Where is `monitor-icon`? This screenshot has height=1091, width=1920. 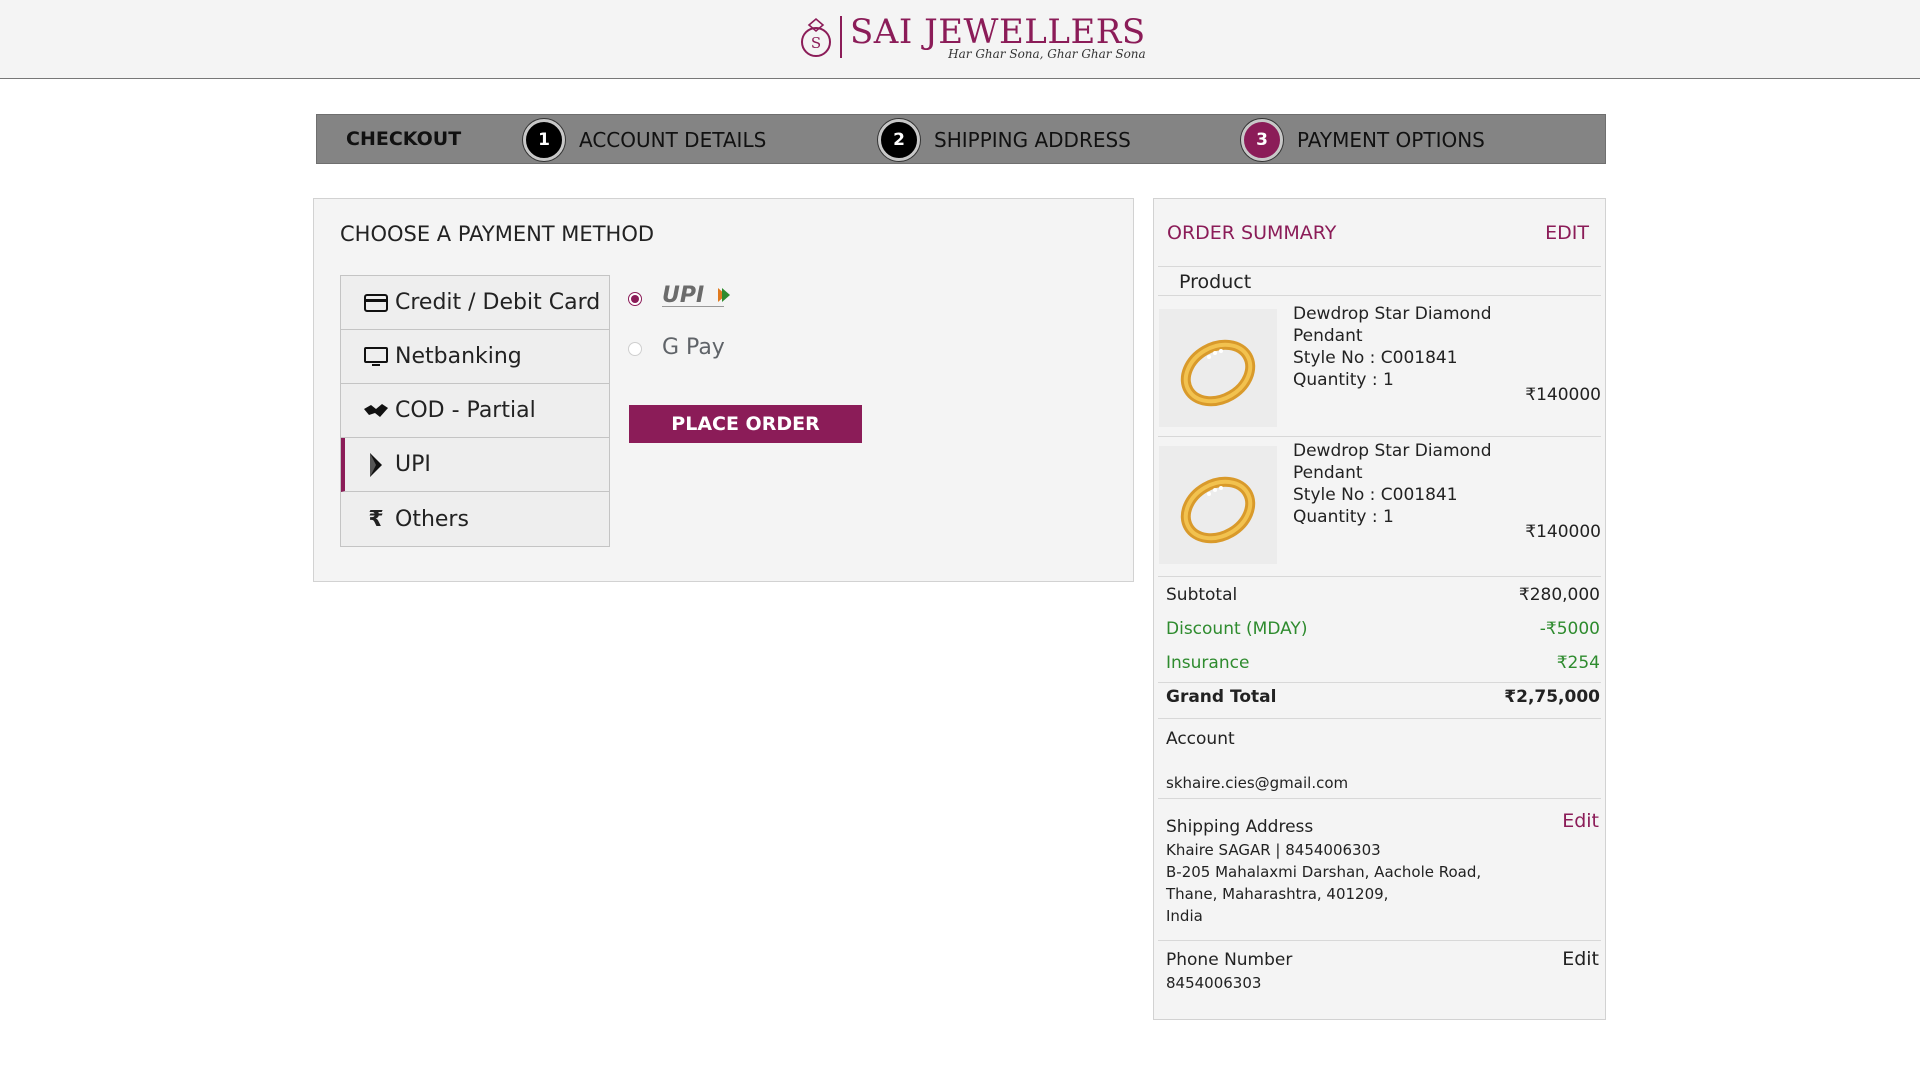
monitor-icon is located at coordinates (376, 357).